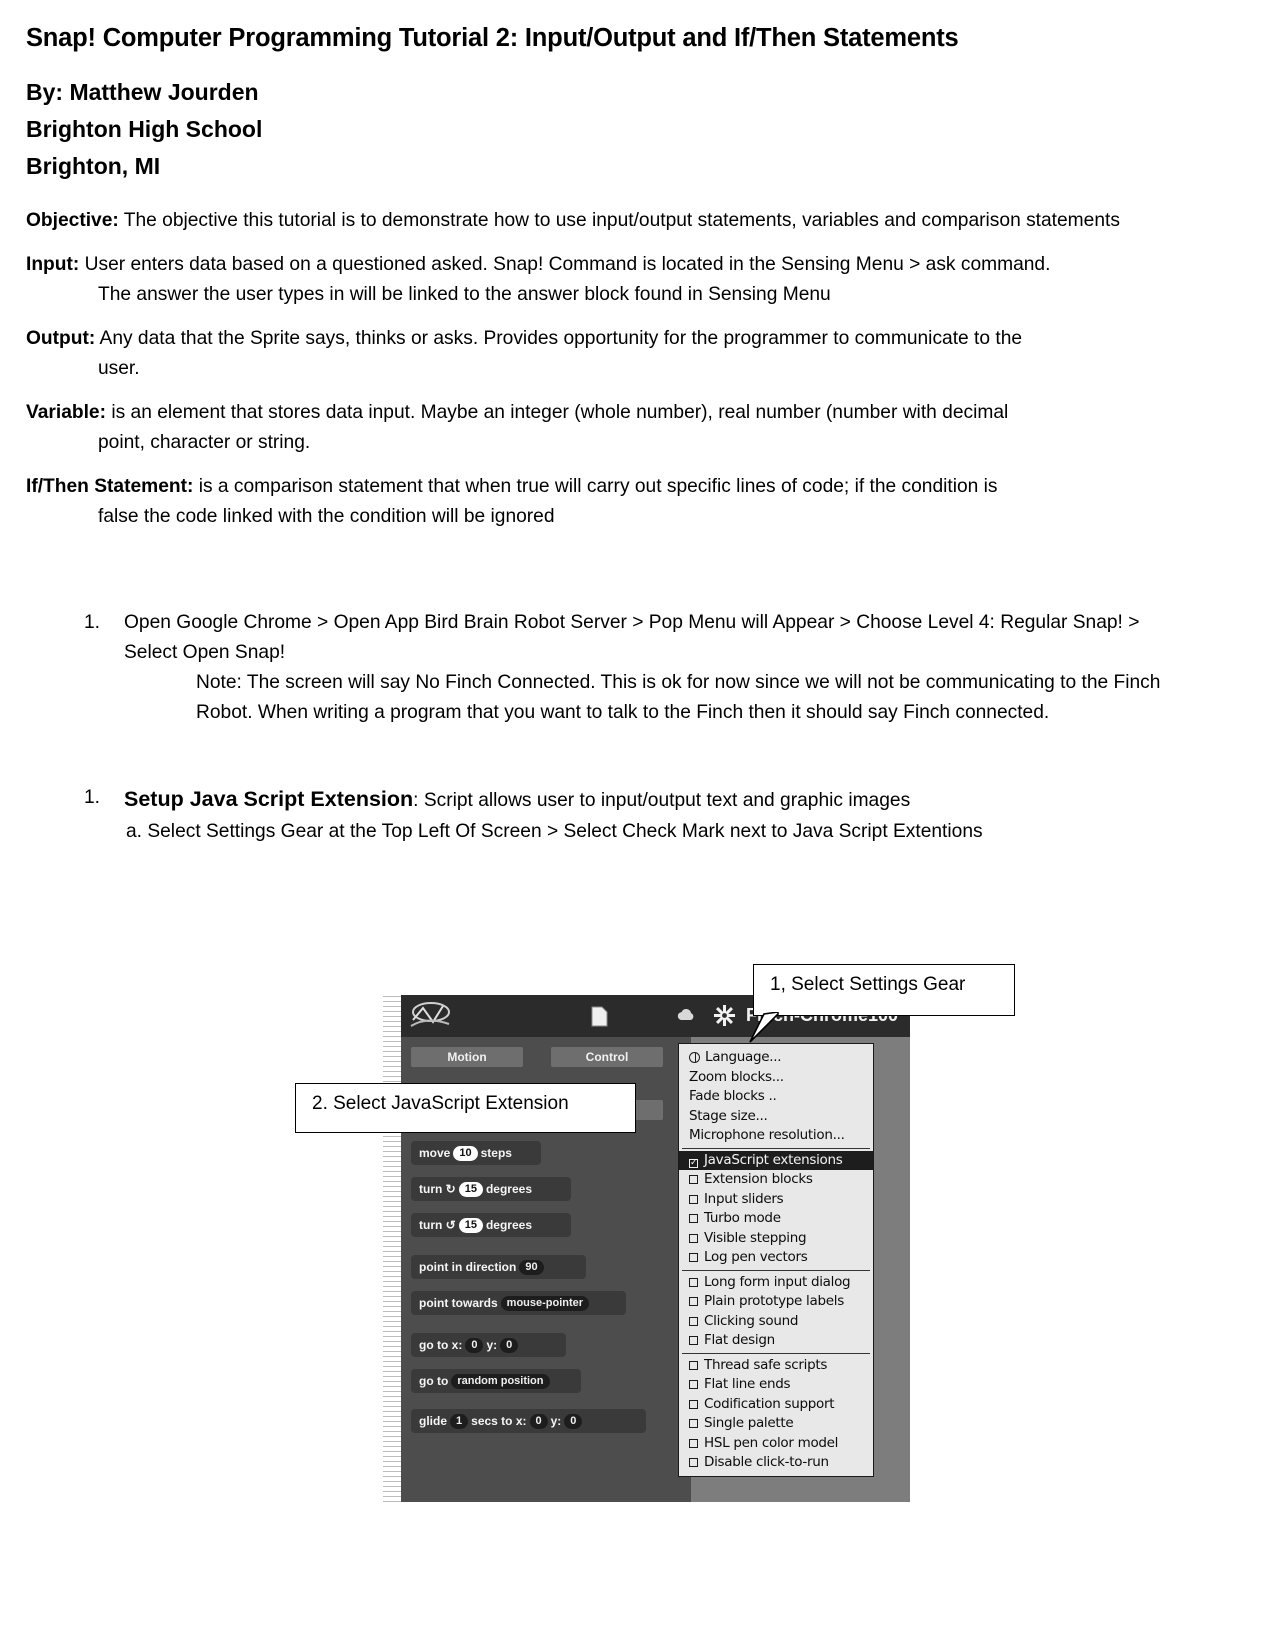  What do you see at coordinates (434, 1381) in the screenshot?
I see `block-label: go to` at bounding box center [434, 1381].